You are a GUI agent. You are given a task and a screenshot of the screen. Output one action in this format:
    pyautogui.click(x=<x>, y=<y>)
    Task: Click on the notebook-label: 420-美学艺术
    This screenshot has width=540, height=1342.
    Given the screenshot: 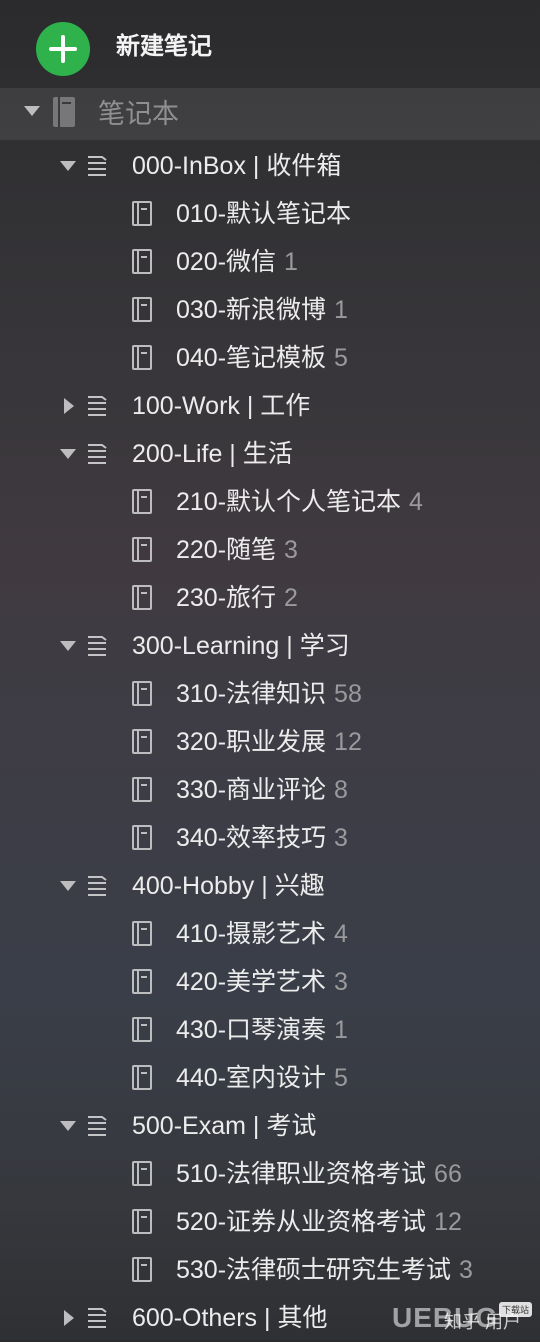 What is the action you would take?
    pyautogui.click(x=251, y=982)
    